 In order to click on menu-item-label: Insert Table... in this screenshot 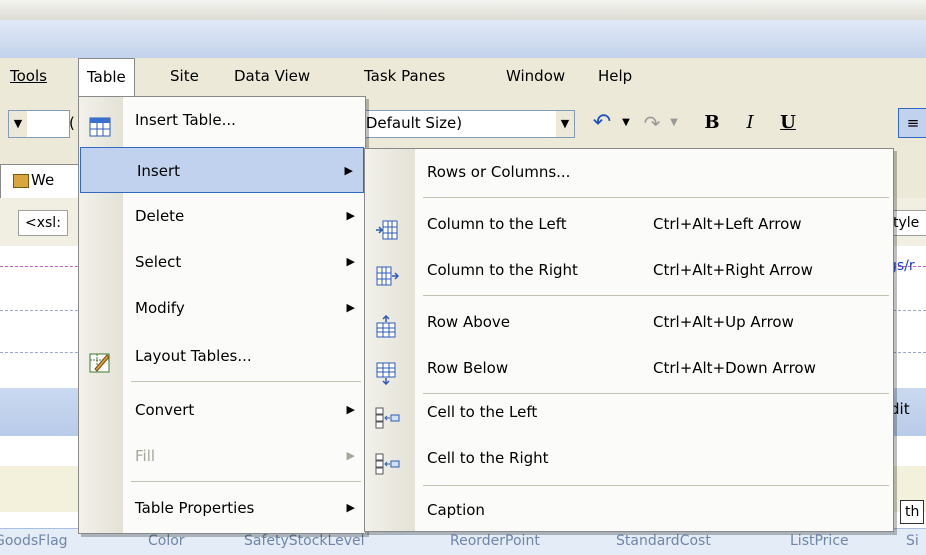, I will do `click(185, 120)`.